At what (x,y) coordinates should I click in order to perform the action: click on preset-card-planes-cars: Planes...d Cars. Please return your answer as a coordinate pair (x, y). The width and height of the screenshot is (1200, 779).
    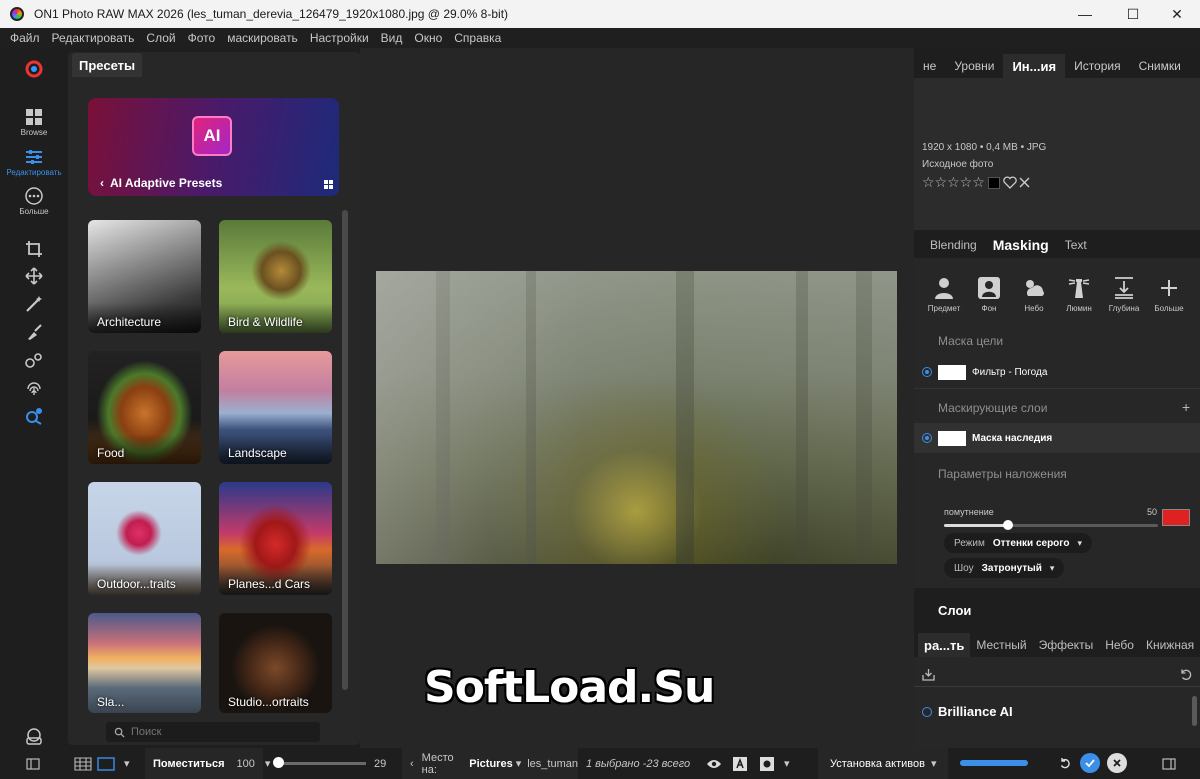
    Looking at the image, I should click on (275, 538).